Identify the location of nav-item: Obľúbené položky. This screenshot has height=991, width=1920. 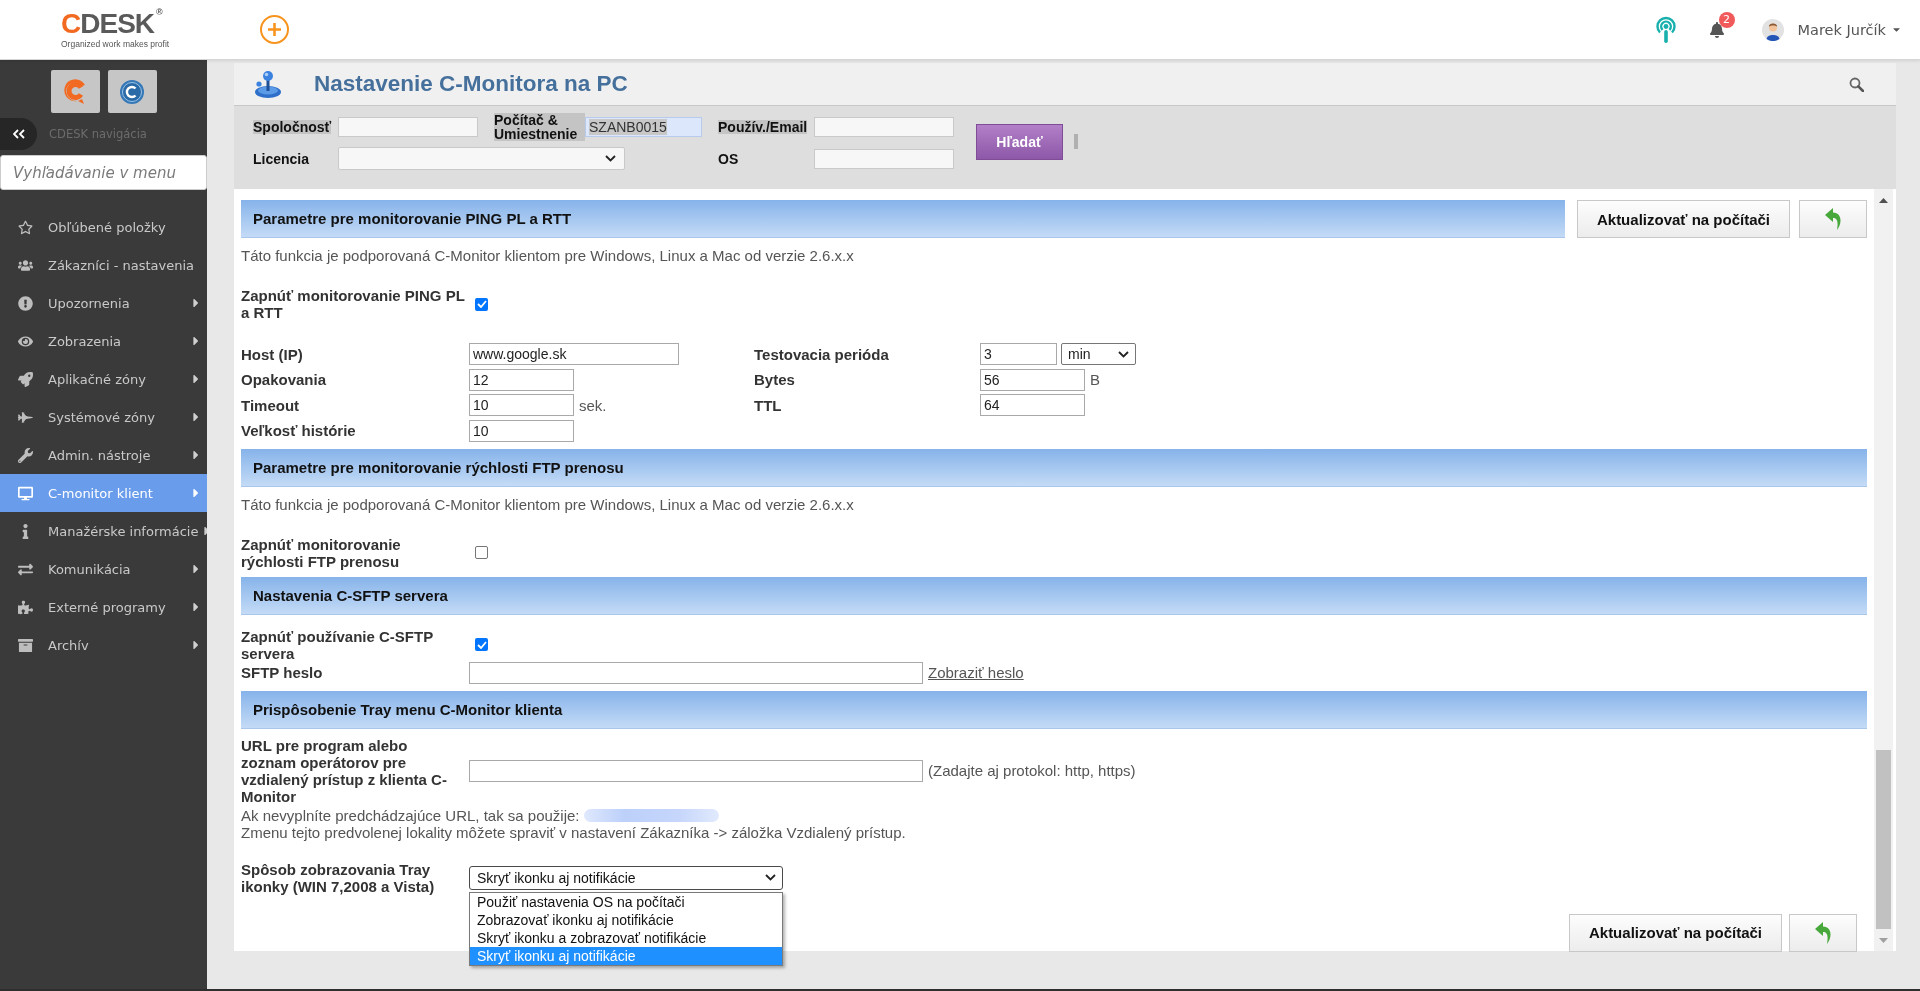
(103, 227).